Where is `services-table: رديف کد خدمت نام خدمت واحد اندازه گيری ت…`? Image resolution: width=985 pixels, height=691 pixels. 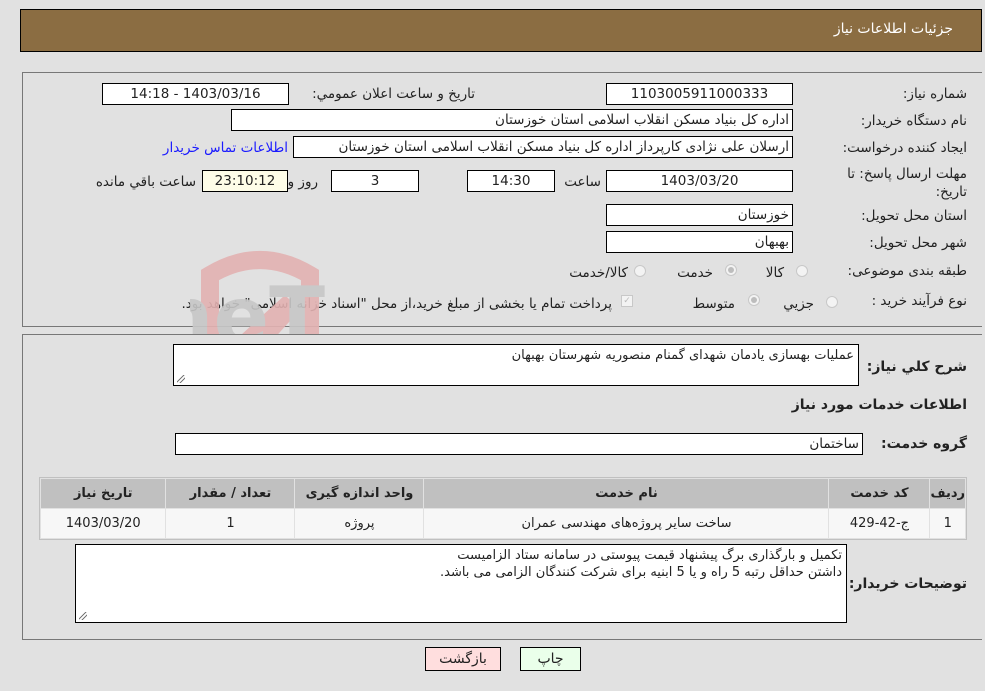 services-table: رديف کد خدمت نام خدمت واحد اندازه گيری ت… is located at coordinates (503, 508).